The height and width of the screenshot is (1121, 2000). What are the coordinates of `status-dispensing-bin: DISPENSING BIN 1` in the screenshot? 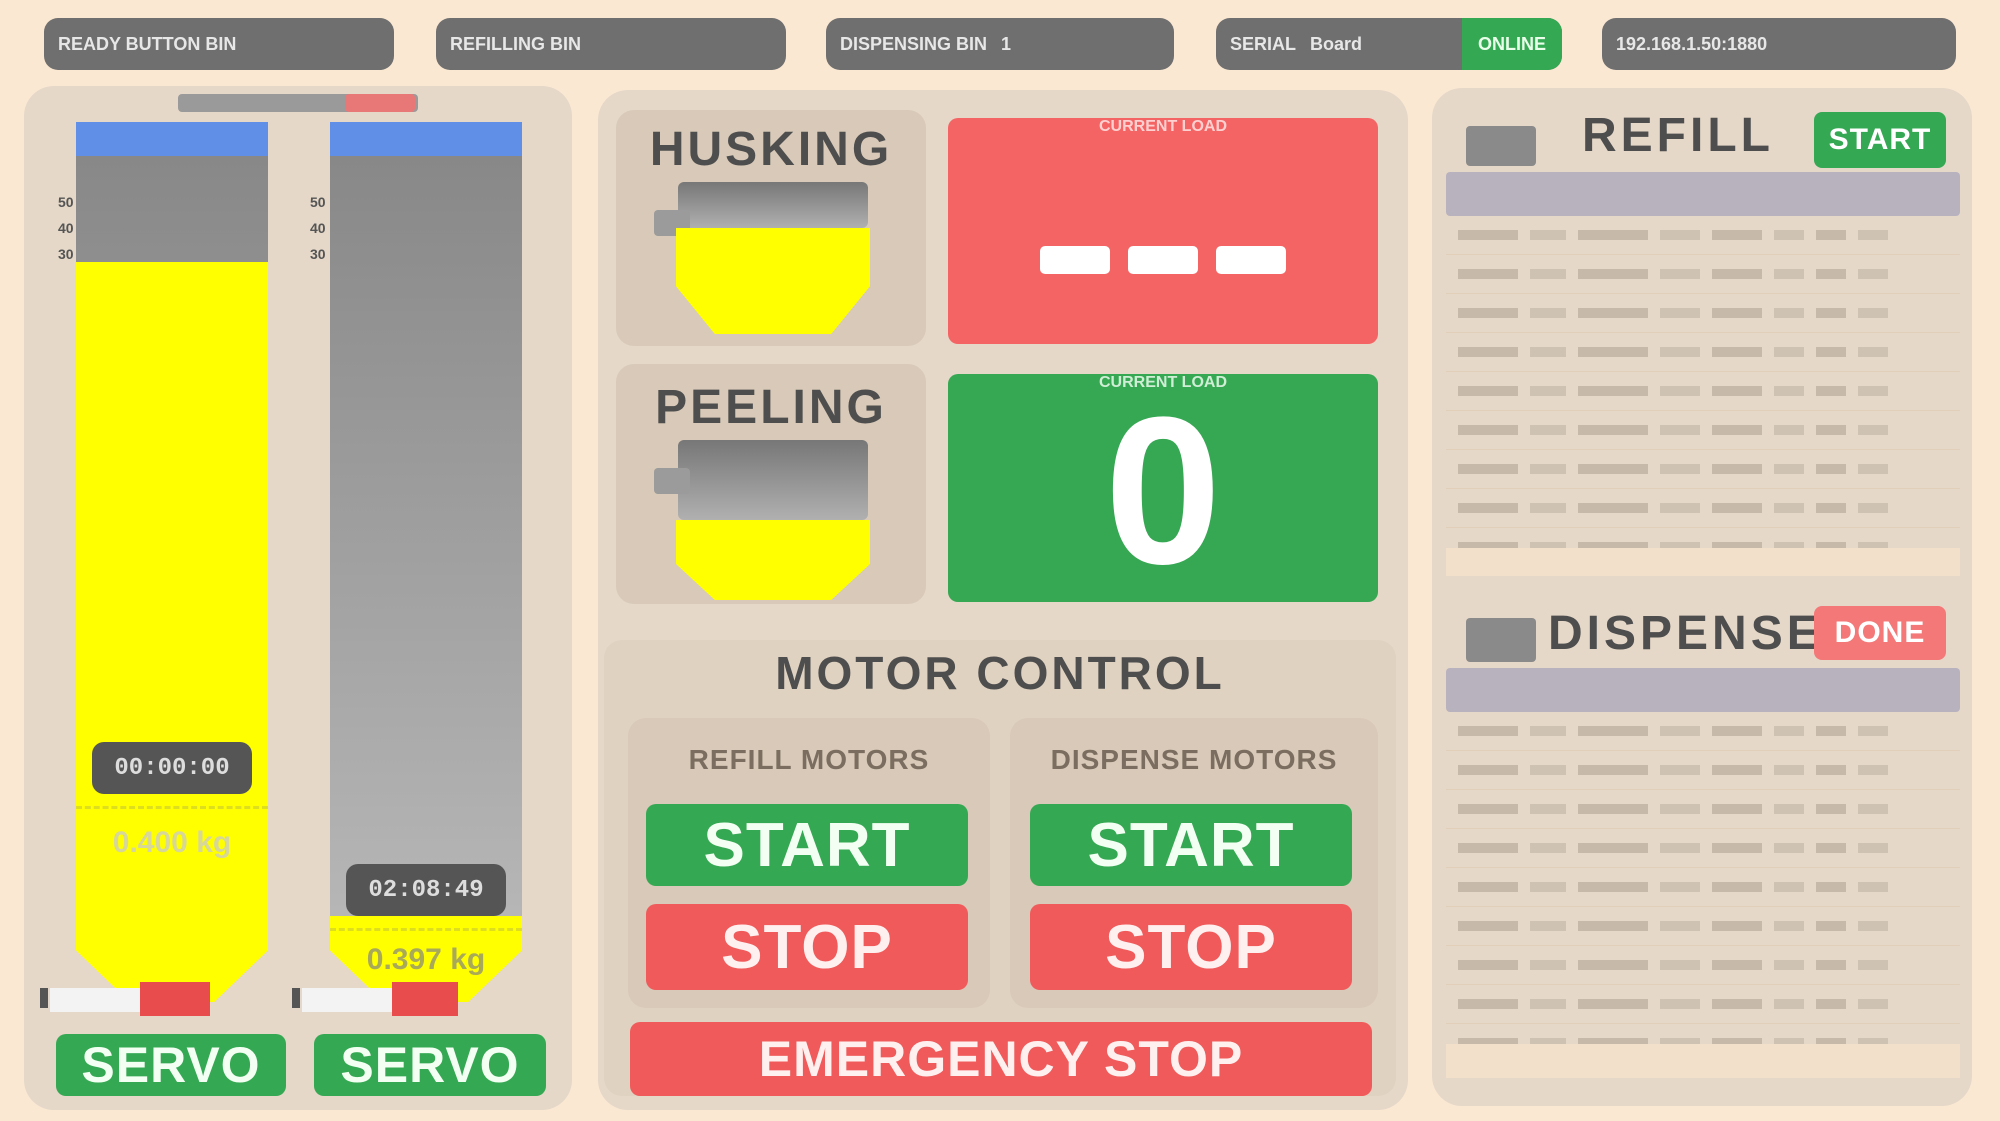 It's located at (1000, 44).